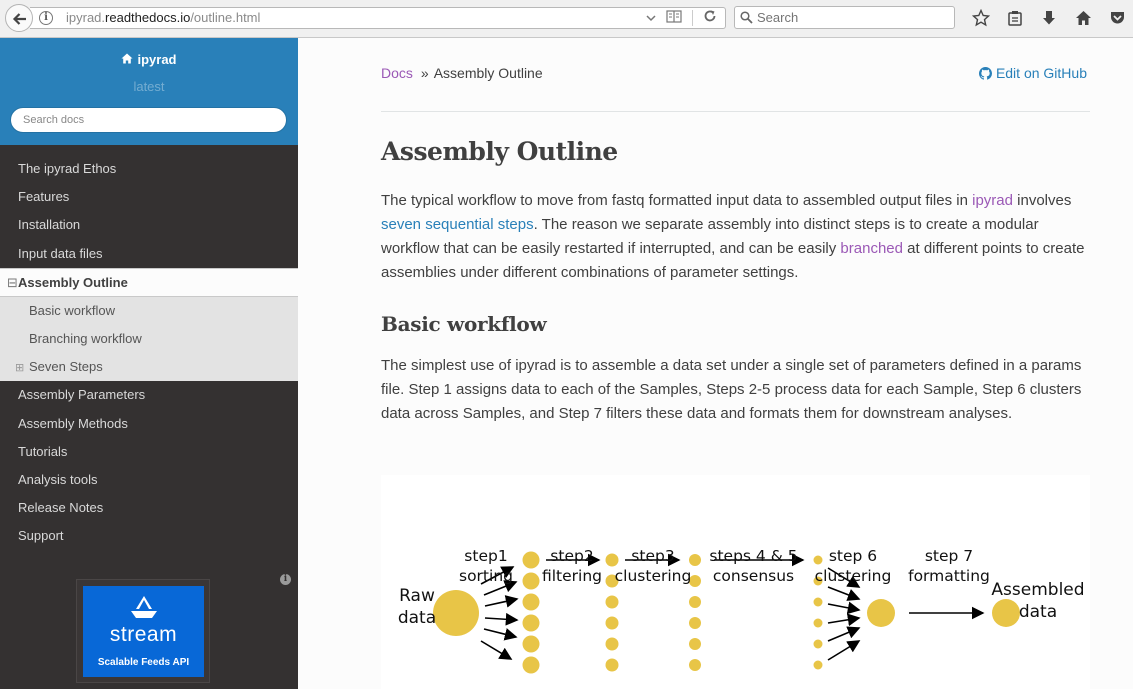 The height and width of the screenshot is (689, 1133). I want to click on step2-label: step2 filtering, so click(572, 566).